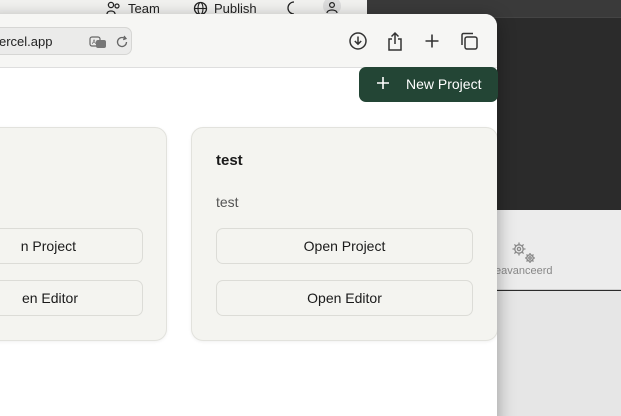 This screenshot has height=416, width=621. I want to click on team-icon, so click(113, 8).